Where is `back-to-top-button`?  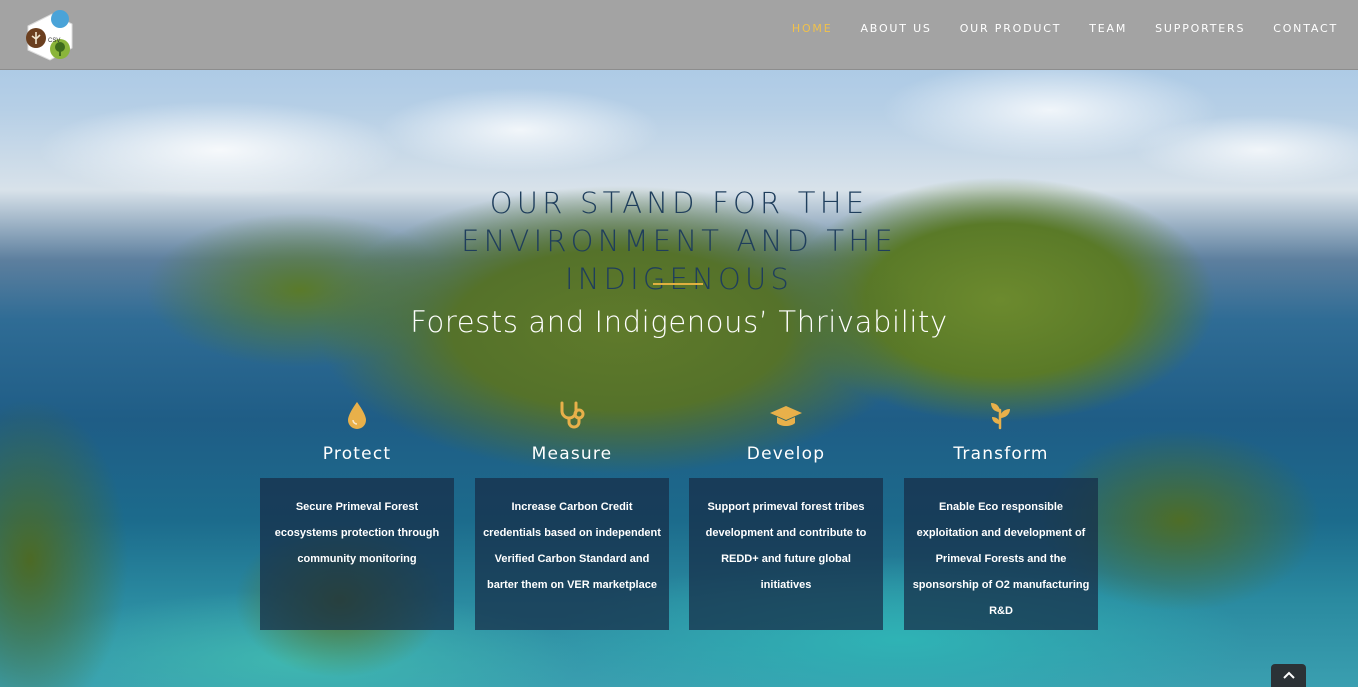
back-to-top-button is located at coordinates (1288, 675).